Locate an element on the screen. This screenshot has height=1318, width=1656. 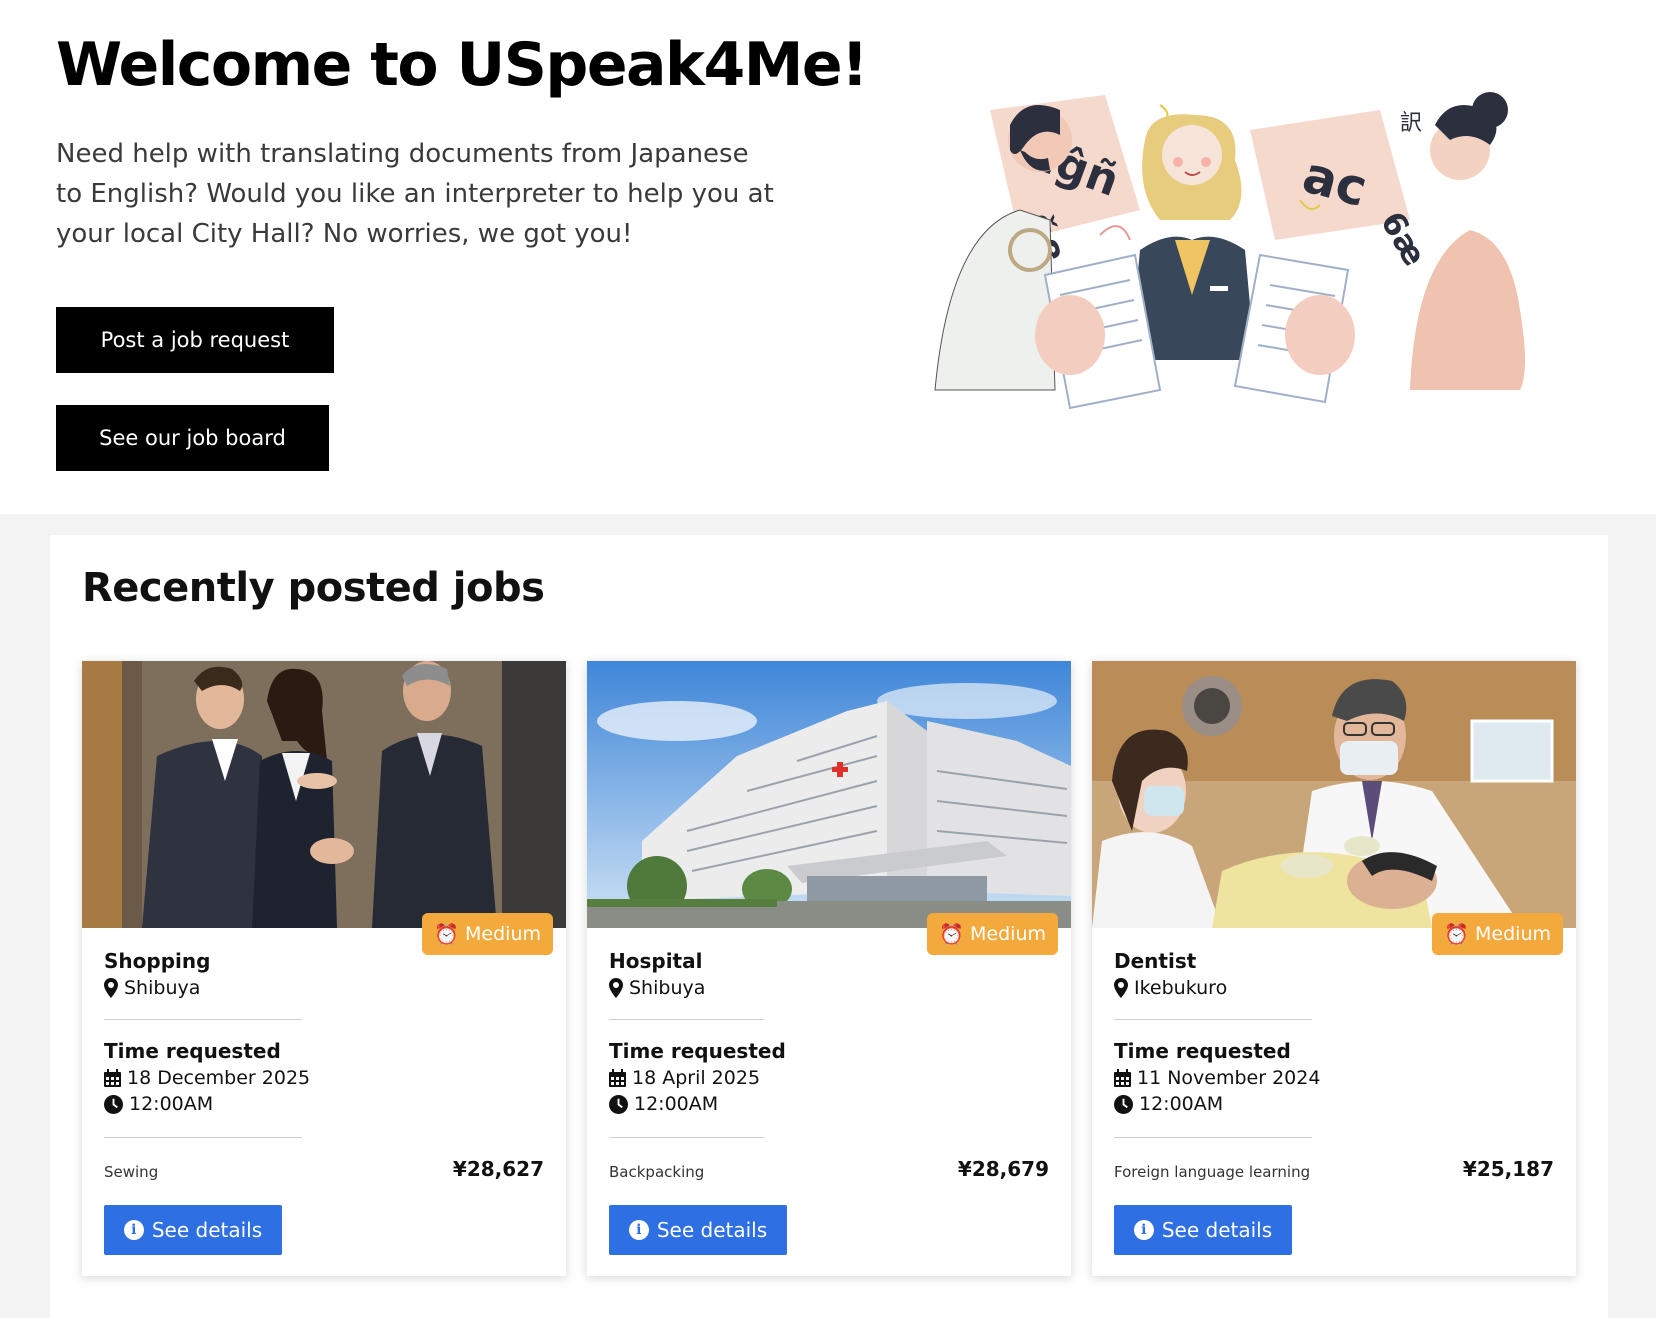
page-title: Welcome to USpeak4Me! is located at coordinates (462, 65).